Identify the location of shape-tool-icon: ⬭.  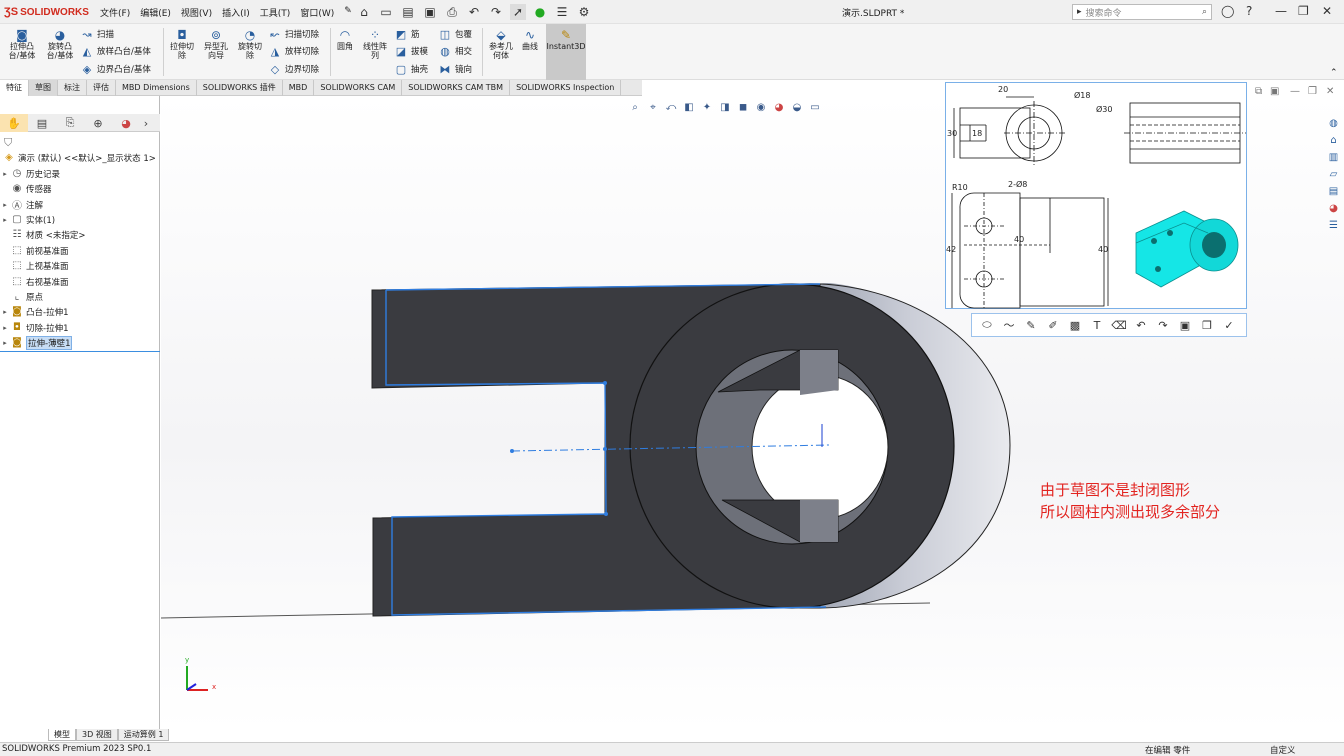
(987, 325).